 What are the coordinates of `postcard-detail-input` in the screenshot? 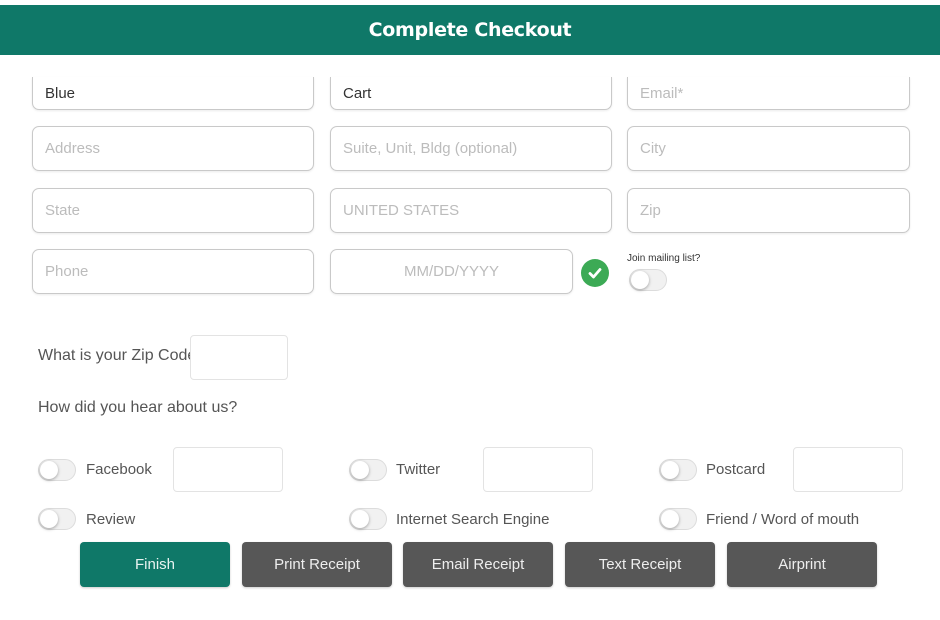 It's located at (848, 469).